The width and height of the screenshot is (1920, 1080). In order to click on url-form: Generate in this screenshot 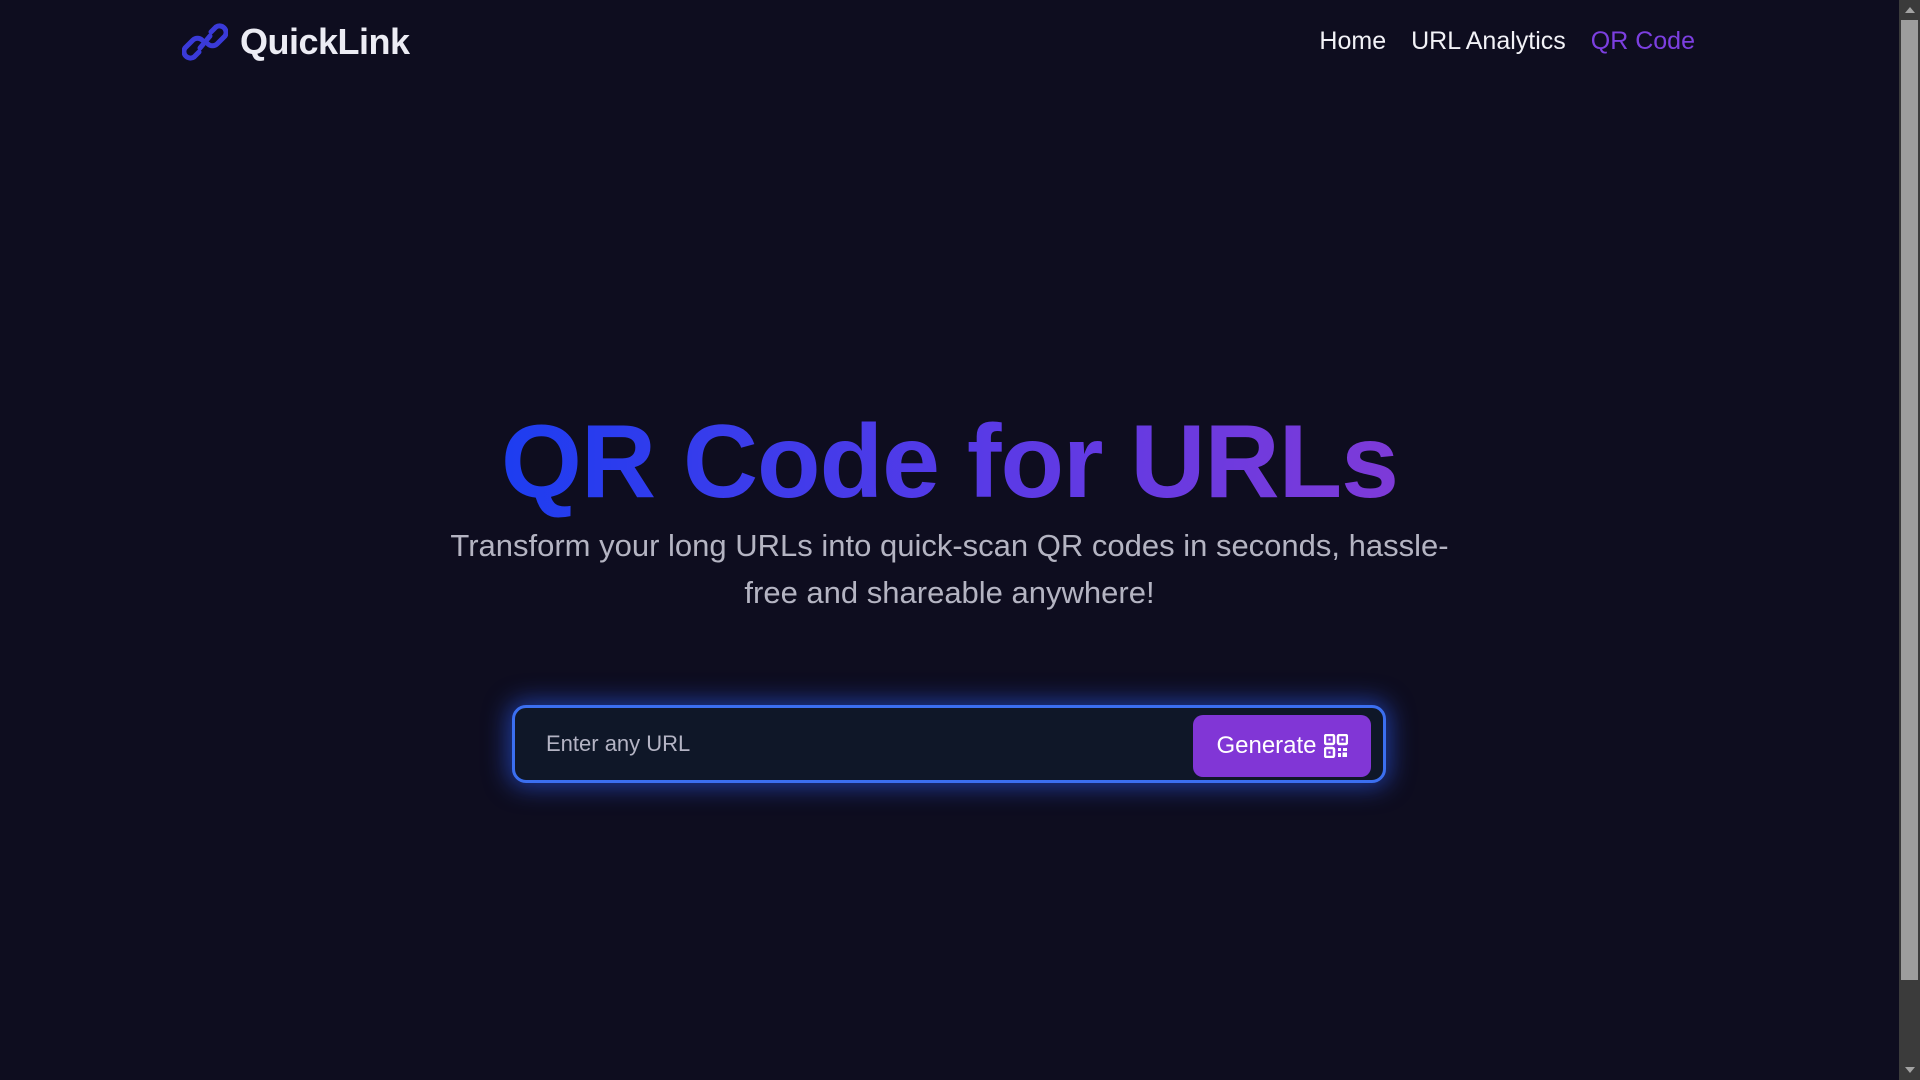, I will do `click(949, 744)`.